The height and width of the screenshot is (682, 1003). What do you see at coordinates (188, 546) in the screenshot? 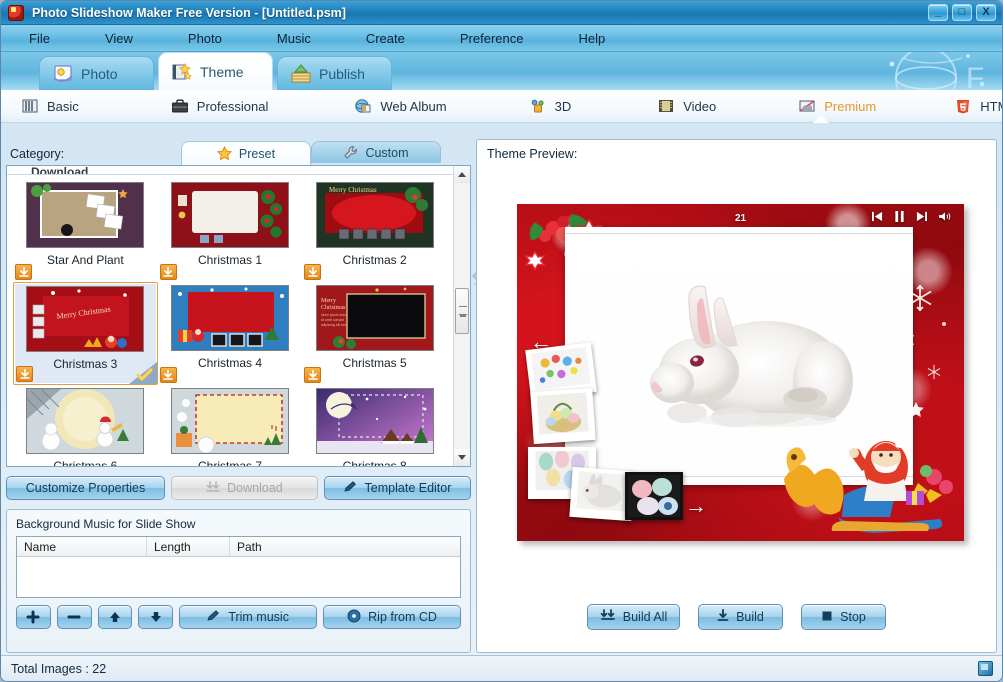
I see `column-header-length: Length` at bounding box center [188, 546].